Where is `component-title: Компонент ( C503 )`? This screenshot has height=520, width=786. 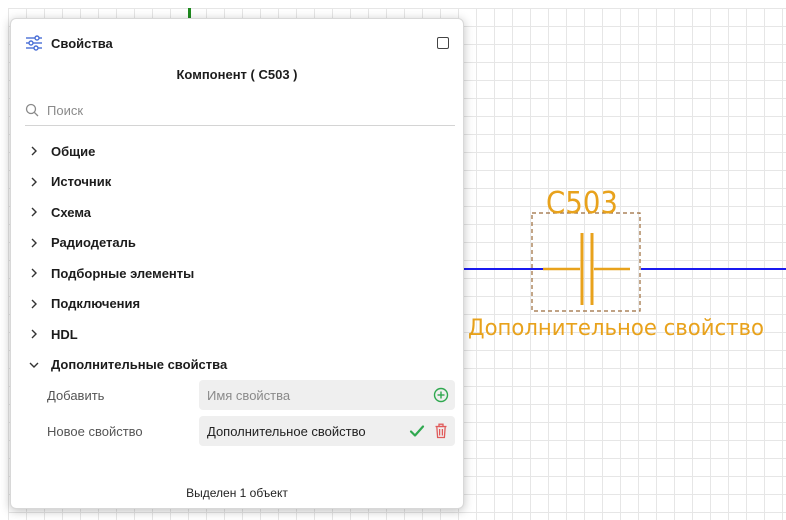 component-title: Компонент ( C503 ) is located at coordinates (237, 74).